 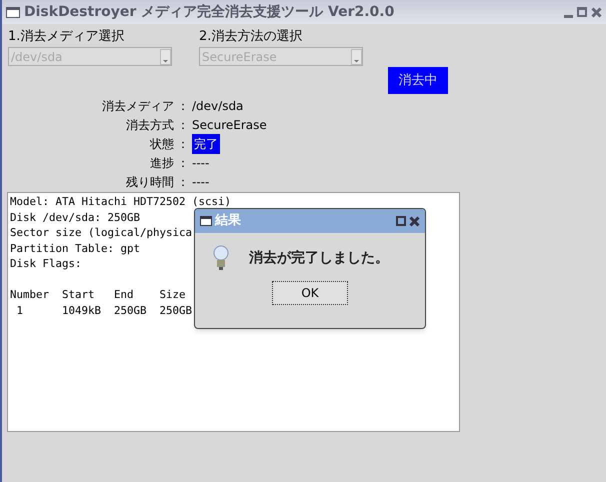 What do you see at coordinates (75, 248) in the screenshot?
I see `log-line: Partition Table: gpt` at bounding box center [75, 248].